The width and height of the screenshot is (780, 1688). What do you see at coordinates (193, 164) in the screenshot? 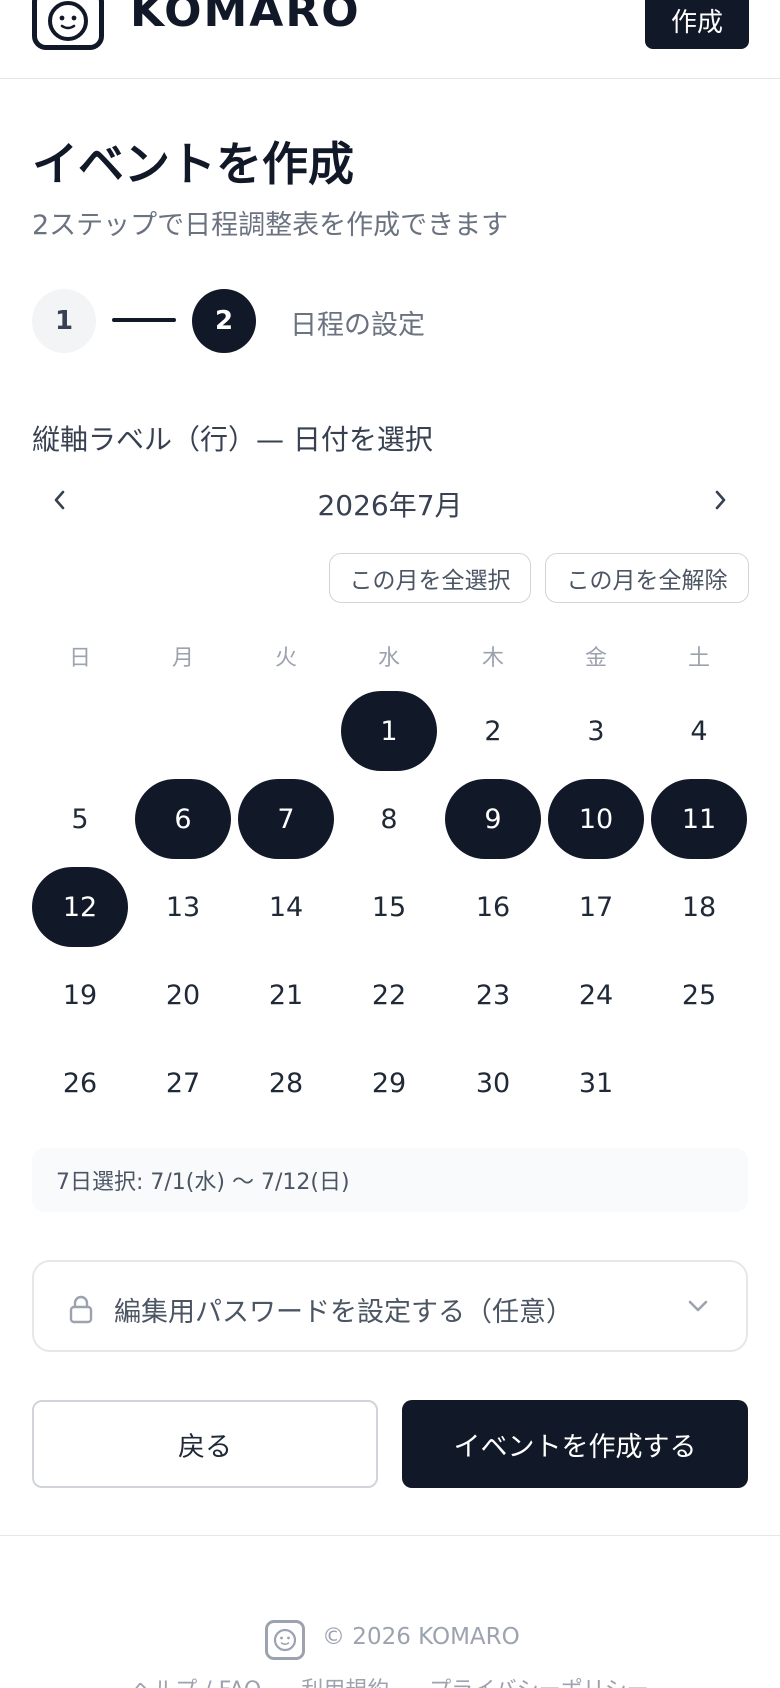
I see `page-title: イベントを作成` at bounding box center [193, 164].